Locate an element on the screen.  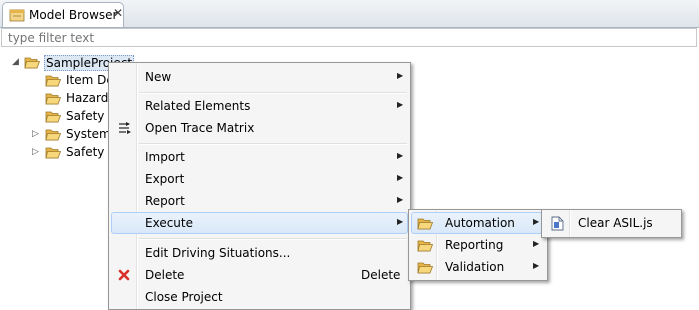
script-file-icon is located at coordinates (557, 223).